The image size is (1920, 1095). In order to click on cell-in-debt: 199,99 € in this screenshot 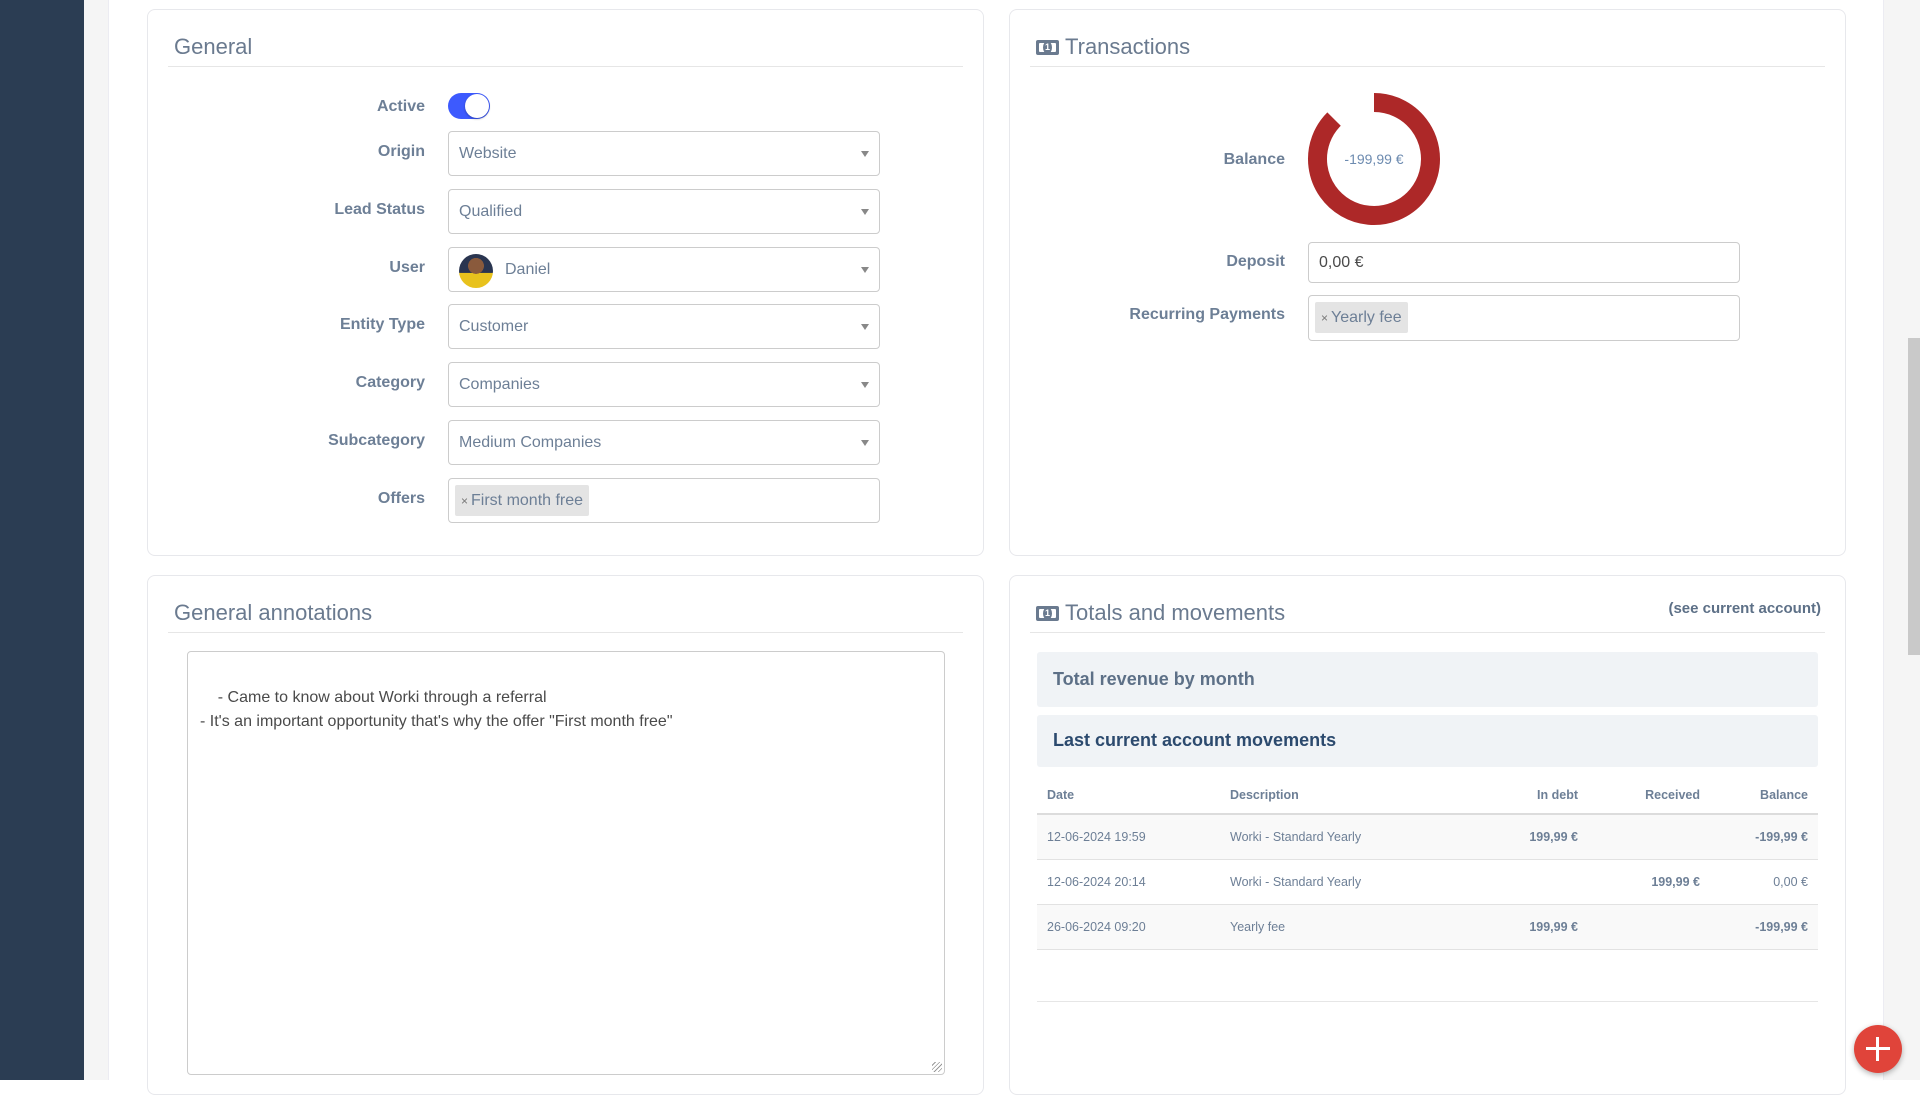, I will do `click(1529, 927)`.